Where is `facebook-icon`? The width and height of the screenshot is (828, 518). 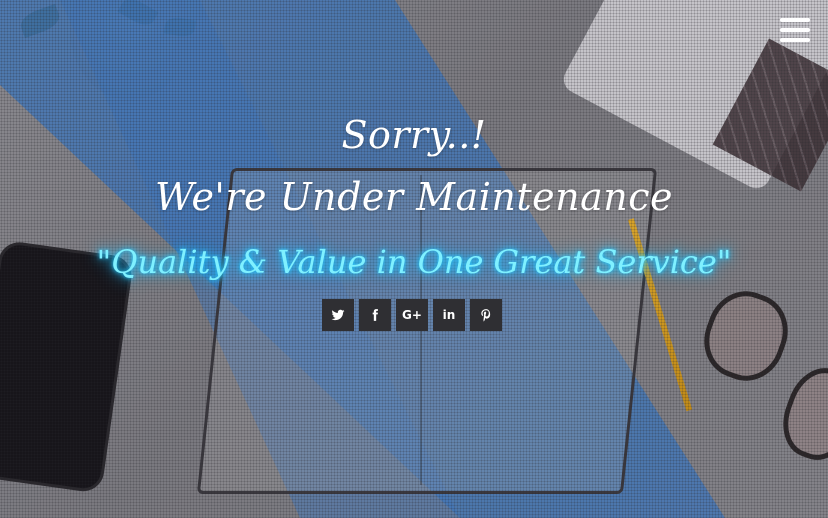 facebook-icon is located at coordinates (375, 315).